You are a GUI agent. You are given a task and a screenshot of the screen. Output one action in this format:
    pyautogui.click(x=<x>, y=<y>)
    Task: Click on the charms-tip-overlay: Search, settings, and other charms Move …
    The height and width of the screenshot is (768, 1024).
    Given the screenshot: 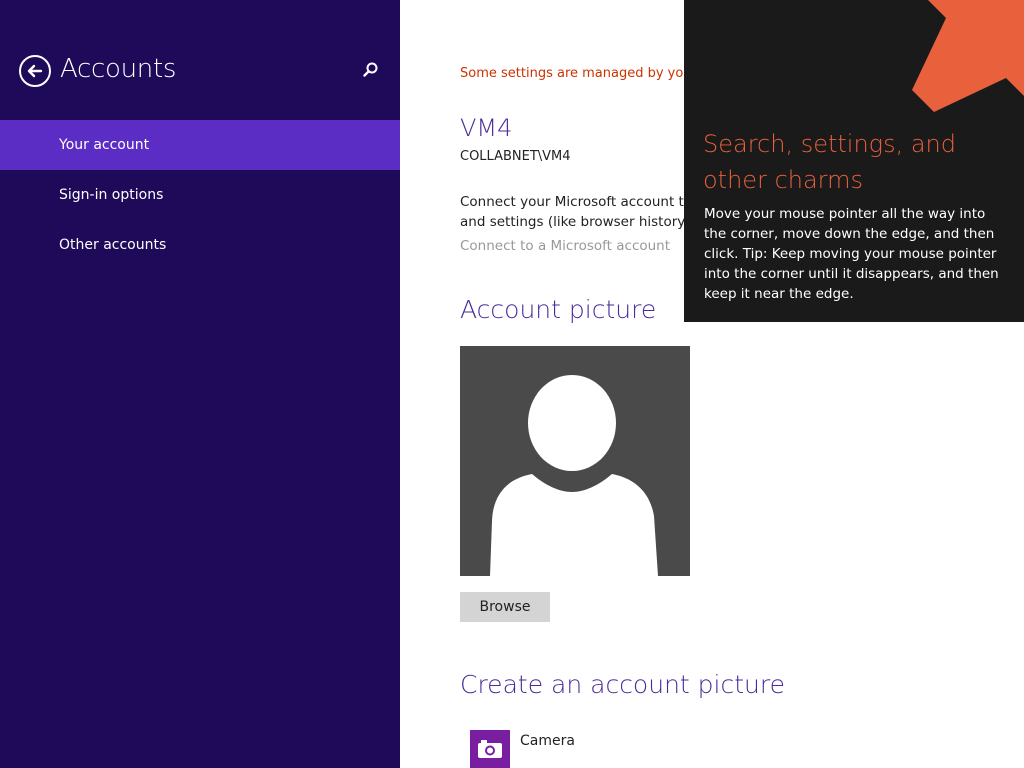 What is the action you would take?
    pyautogui.click(x=854, y=161)
    